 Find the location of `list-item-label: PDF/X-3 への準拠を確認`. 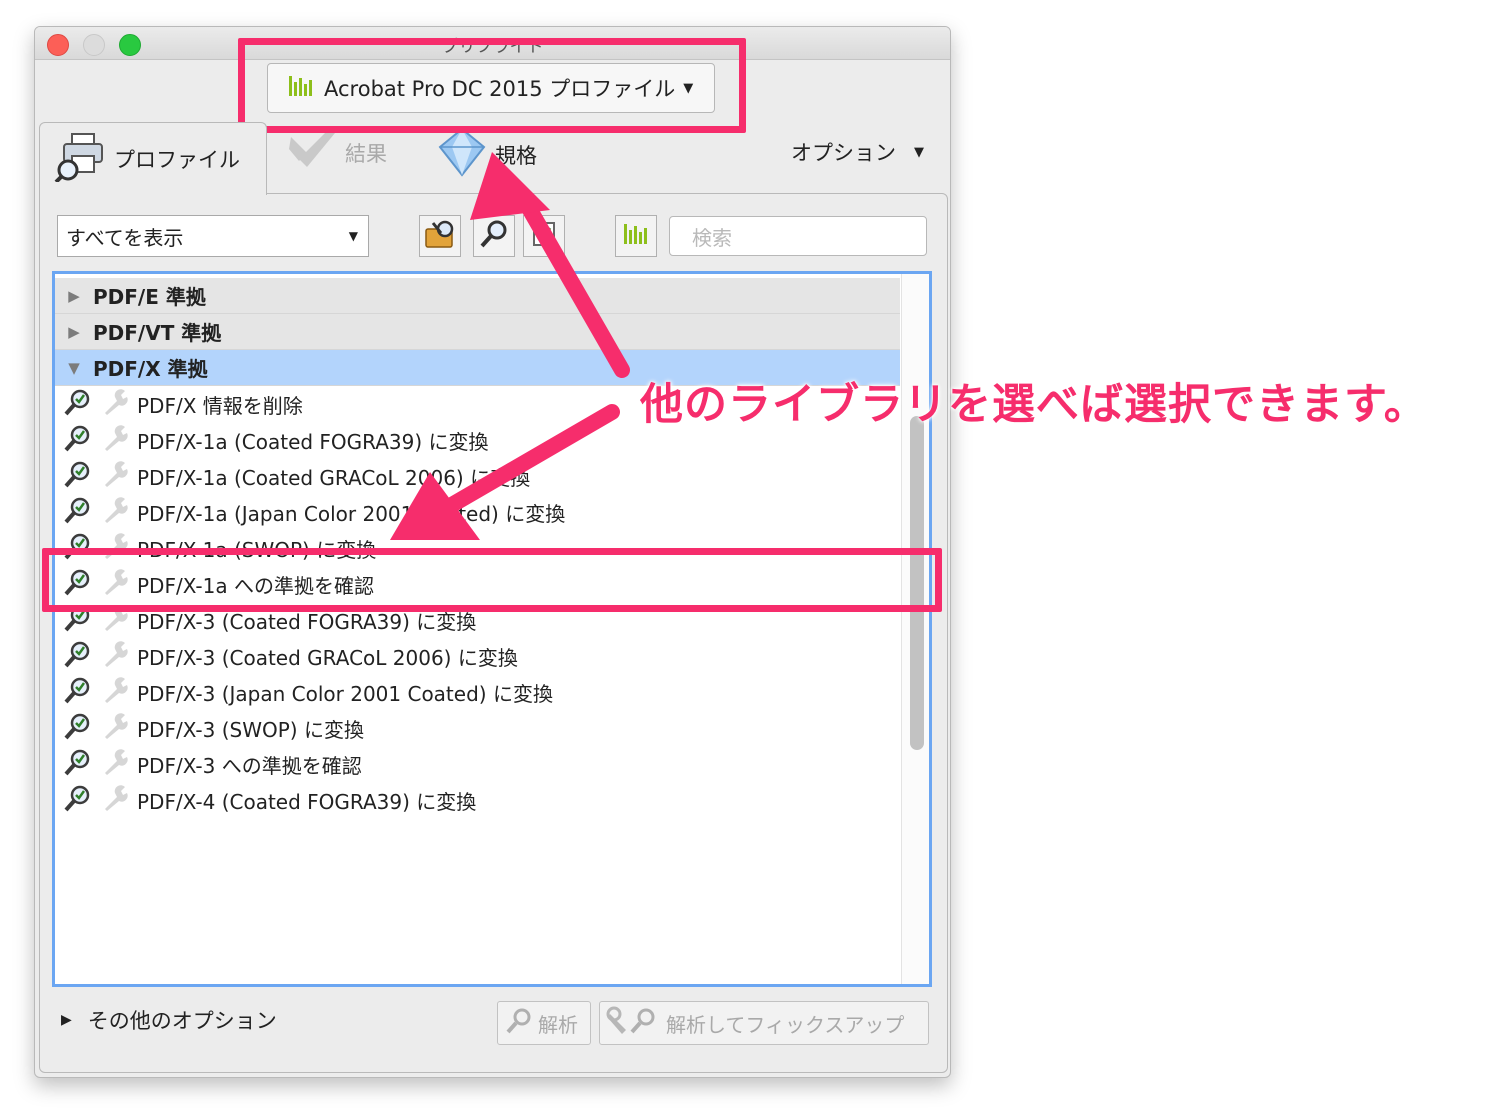

list-item-label: PDF/X-3 への準拠を確認 is located at coordinates (249, 765).